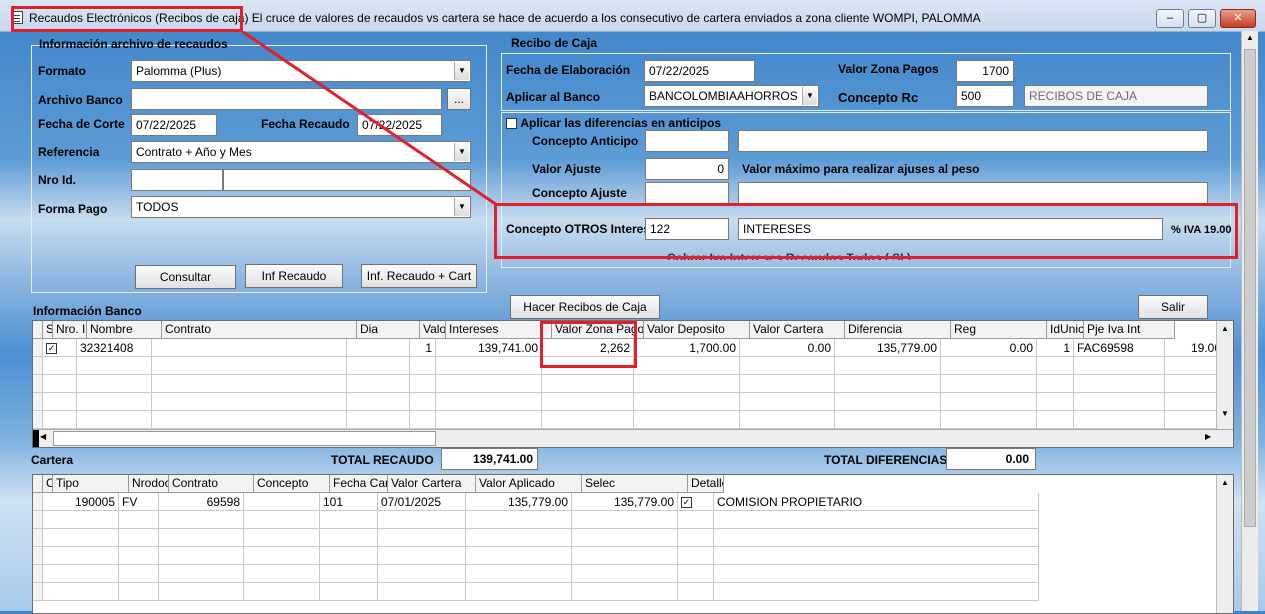  I want to click on banco-hscroll: ◀ ▶, so click(633, 438).